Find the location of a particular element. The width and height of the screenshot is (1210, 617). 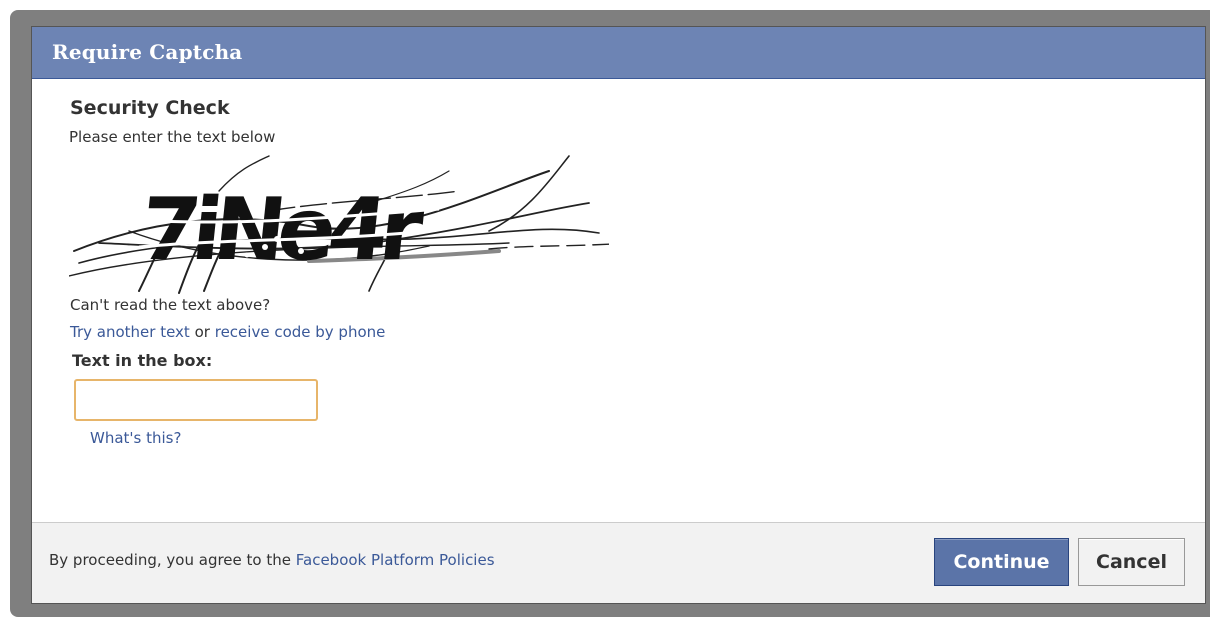

platform-policies-link: Facebook Platform Policies is located at coordinates (395, 560).